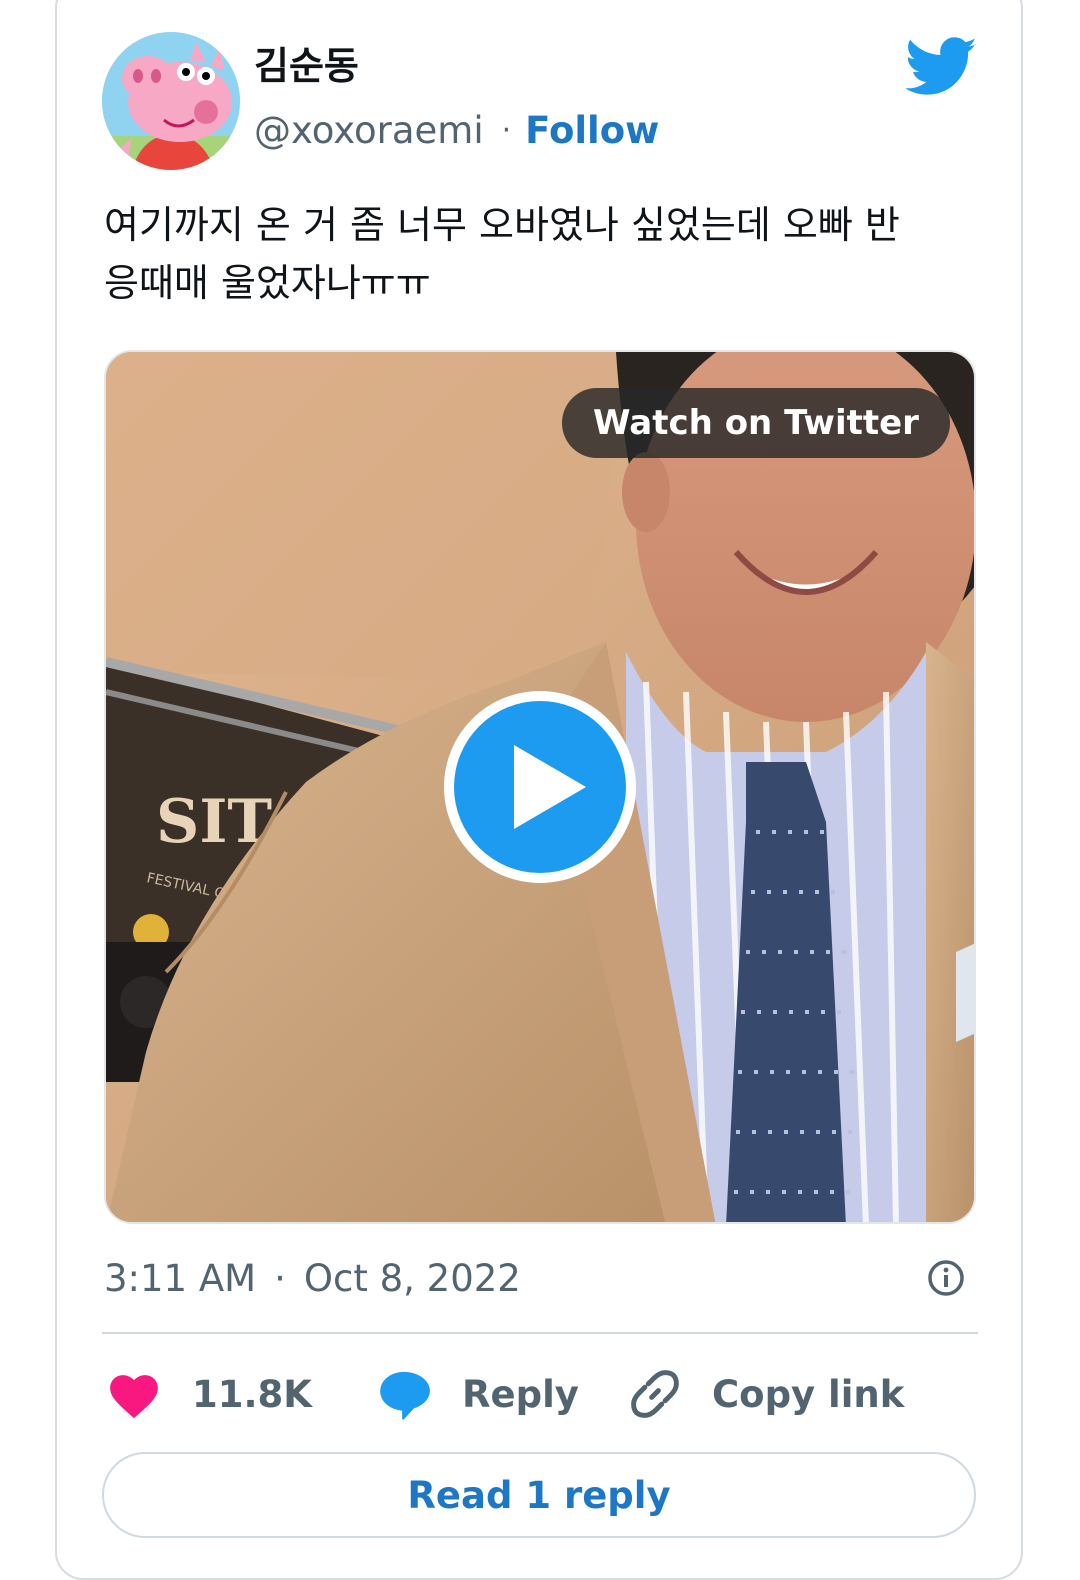 The width and height of the screenshot is (1080, 1580). What do you see at coordinates (520, 1394) in the screenshot?
I see `reply-label: Reply` at bounding box center [520, 1394].